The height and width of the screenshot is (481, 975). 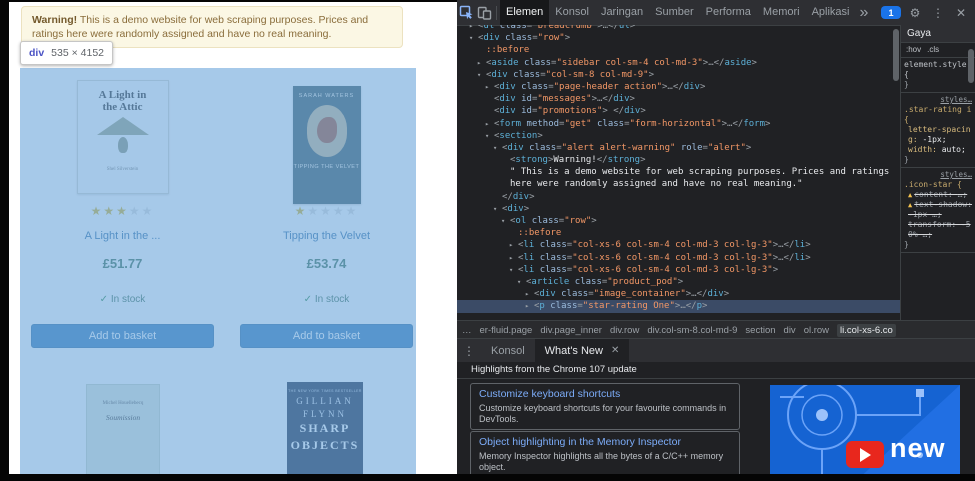 I want to click on hov-toggle: :hov, so click(x=913, y=50).